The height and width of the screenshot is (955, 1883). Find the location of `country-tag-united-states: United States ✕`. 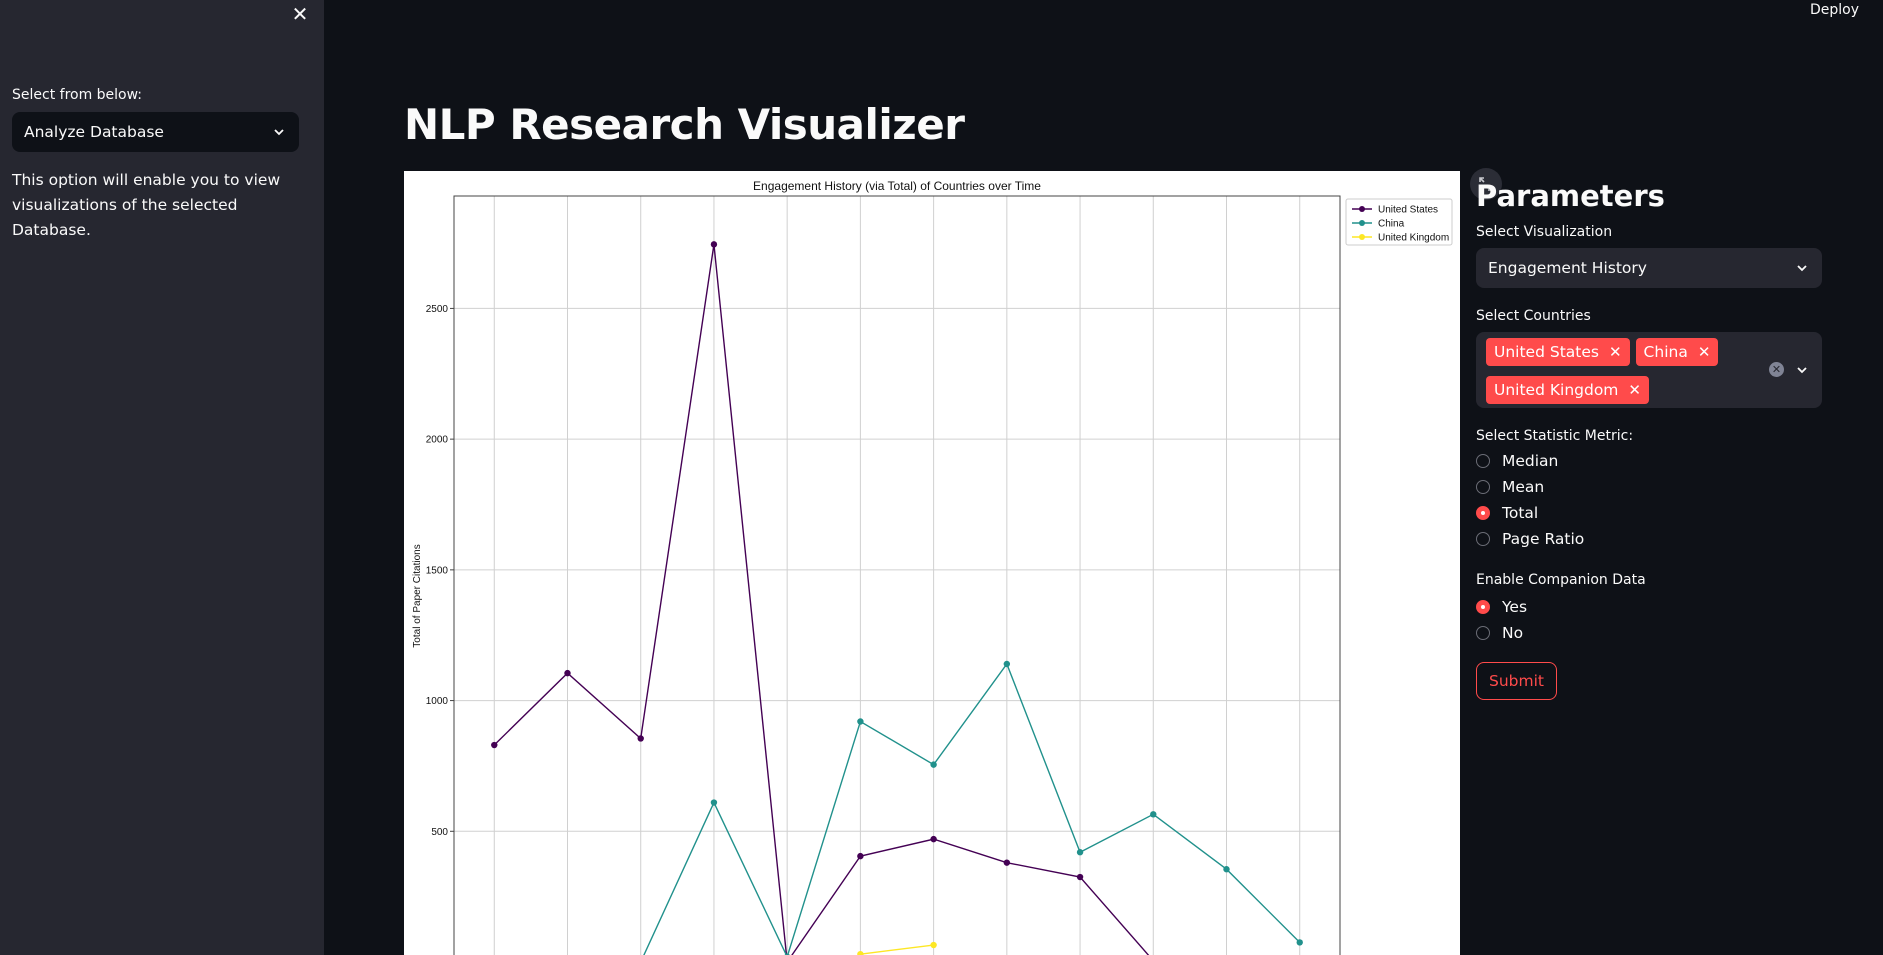

country-tag-united-states: United States ✕ is located at coordinates (1558, 352).